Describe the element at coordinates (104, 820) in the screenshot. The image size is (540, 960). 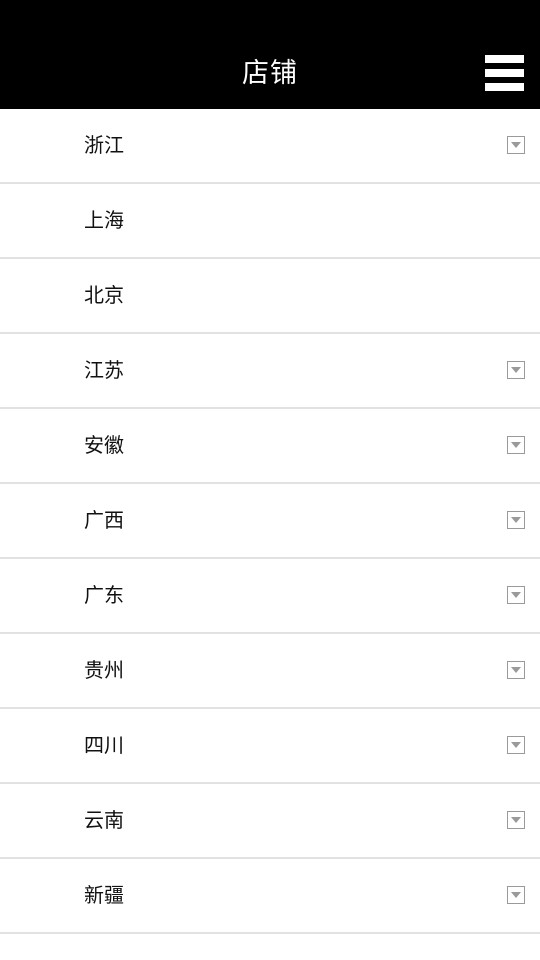
I see `region-label: 云南` at that location.